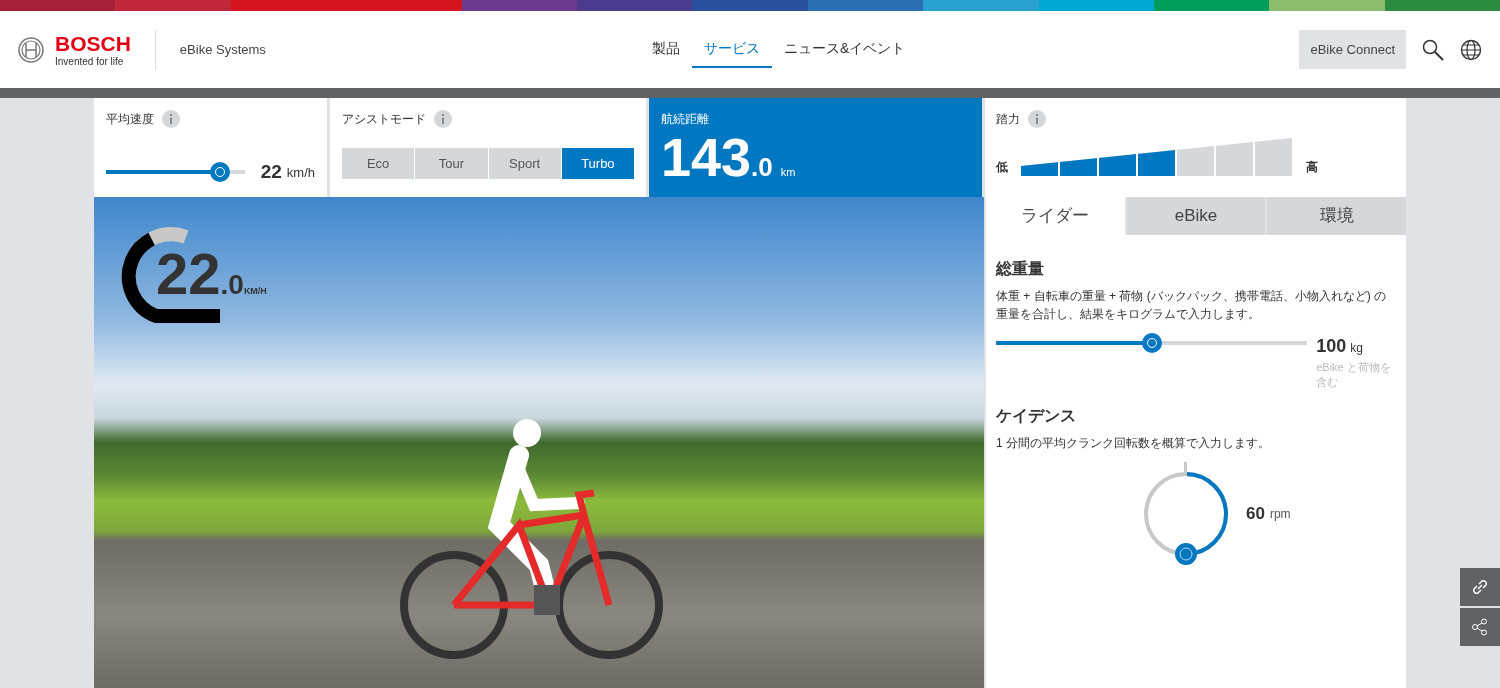 Image resolution: width=1500 pixels, height=688 pixels. What do you see at coordinates (1356, 348) in the screenshot?
I see `weight-unit: kg` at bounding box center [1356, 348].